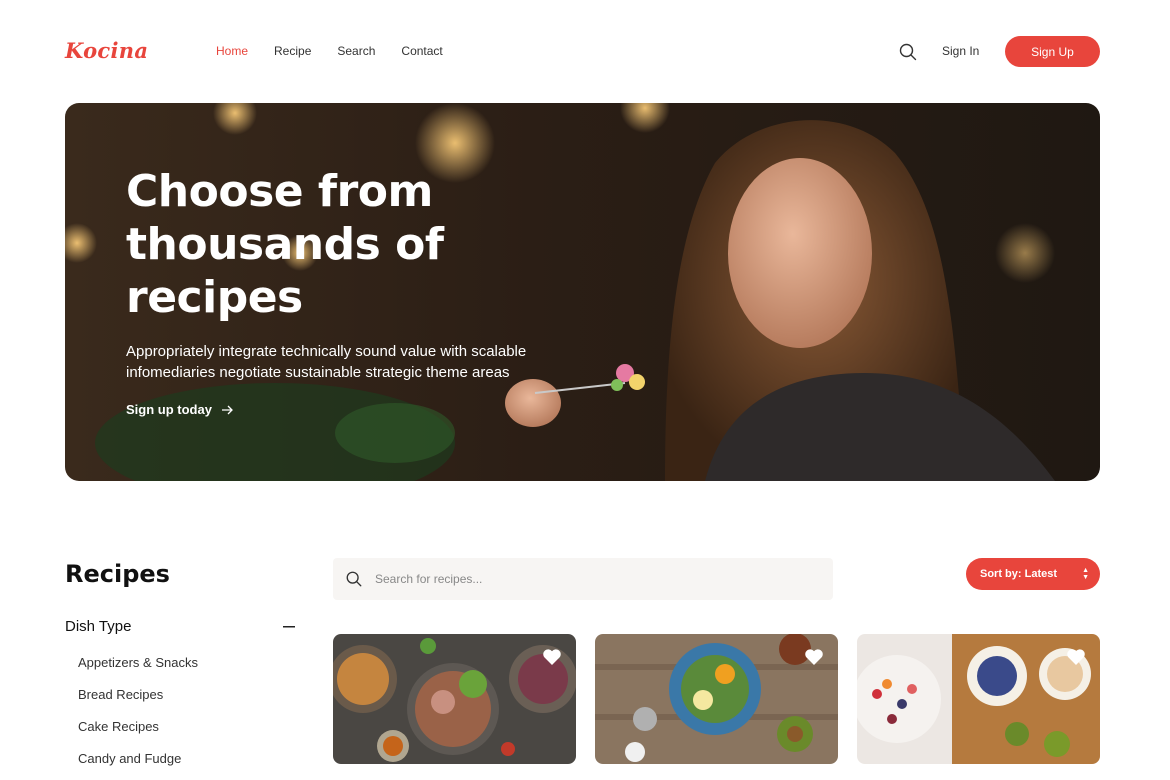 This screenshot has width=1170, height=780. What do you see at coordinates (227, 409) in the screenshot?
I see `arrow-right-icon` at bounding box center [227, 409].